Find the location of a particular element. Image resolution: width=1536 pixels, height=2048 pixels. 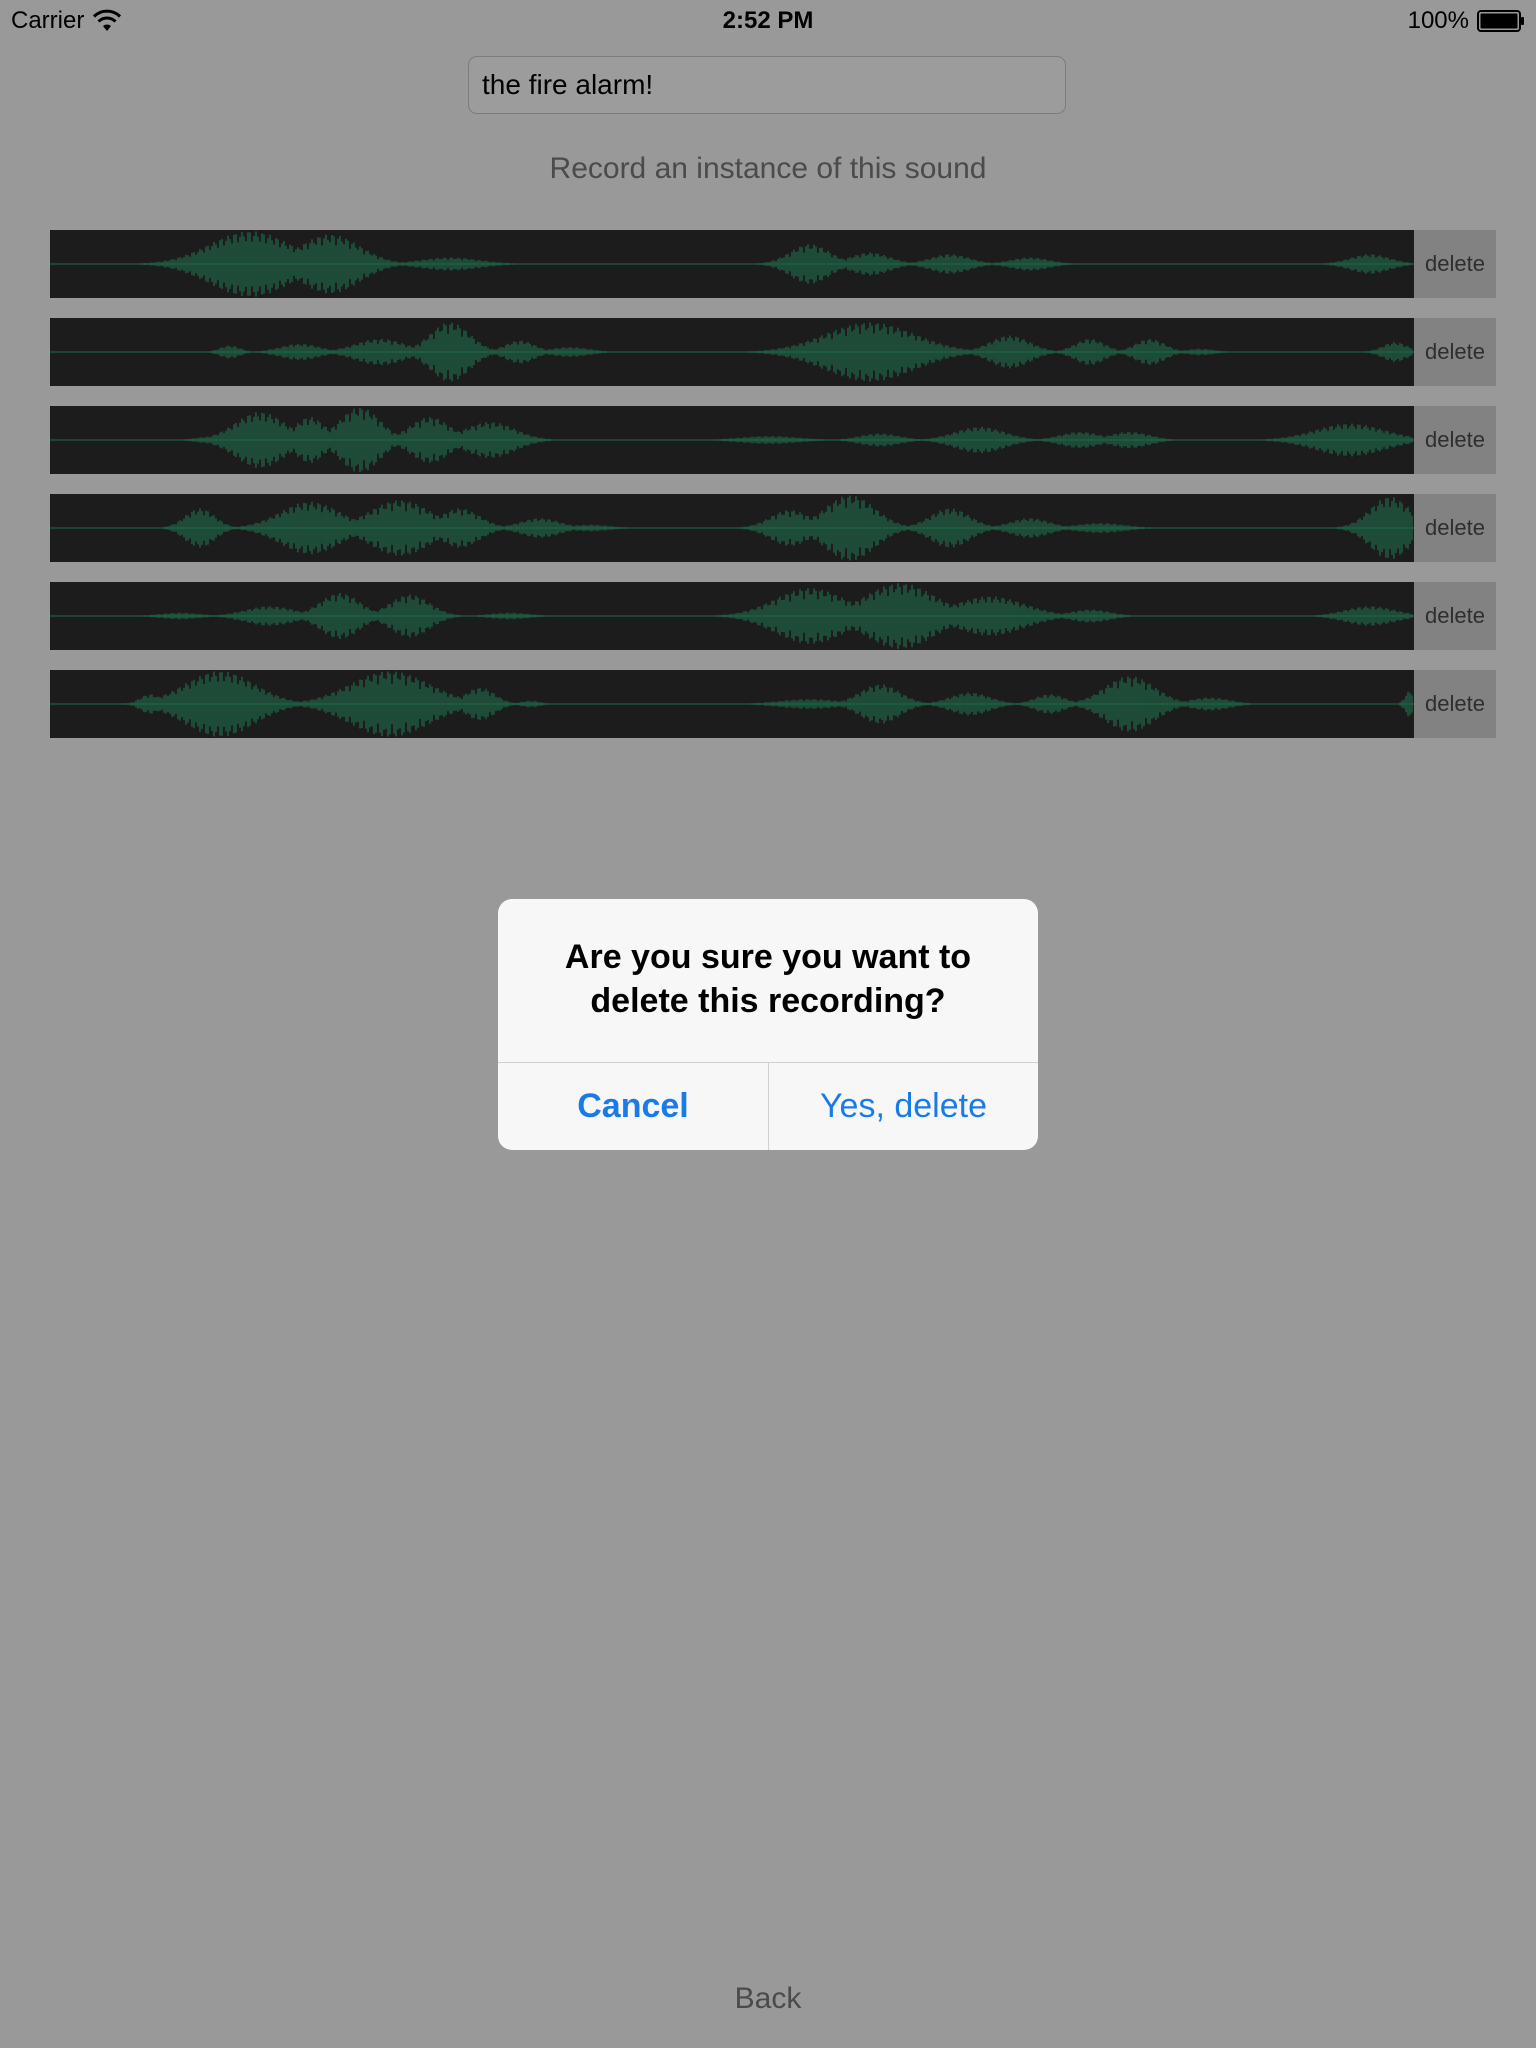

confirm-delete-button: Yes, delete is located at coordinates (903, 1106).